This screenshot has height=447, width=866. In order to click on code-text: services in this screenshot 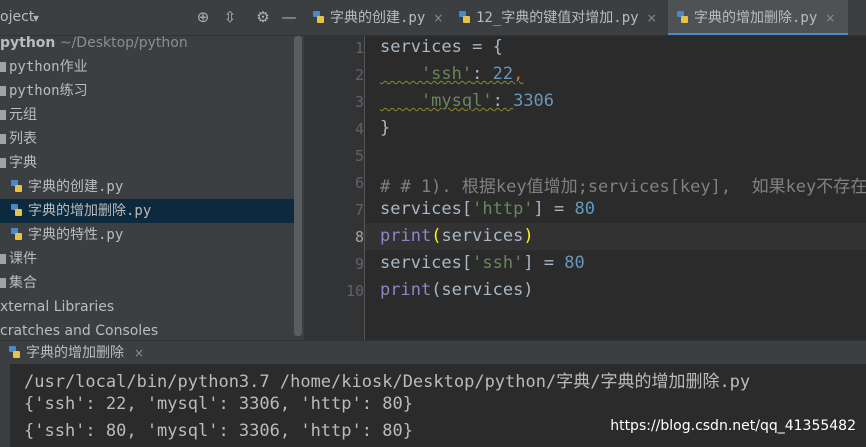, I will do `click(482, 236)`.